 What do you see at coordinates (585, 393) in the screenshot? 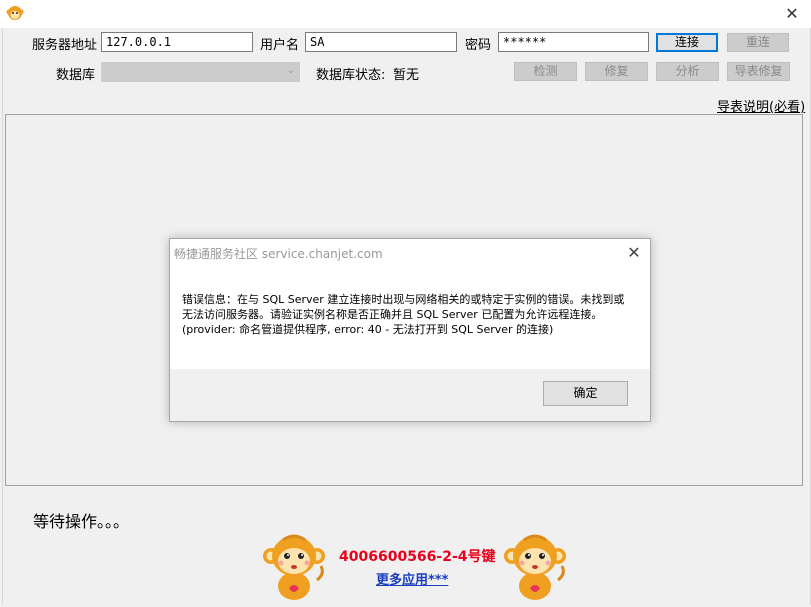
I see `ok-button: 确定` at bounding box center [585, 393].